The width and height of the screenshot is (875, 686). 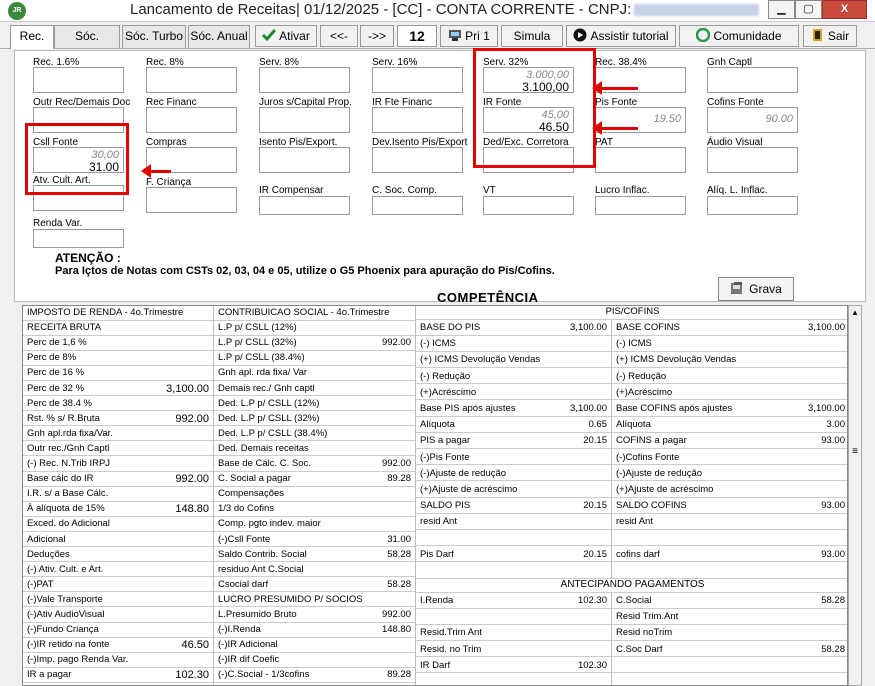 I want to click on serv16-field, so click(x=417, y=80).